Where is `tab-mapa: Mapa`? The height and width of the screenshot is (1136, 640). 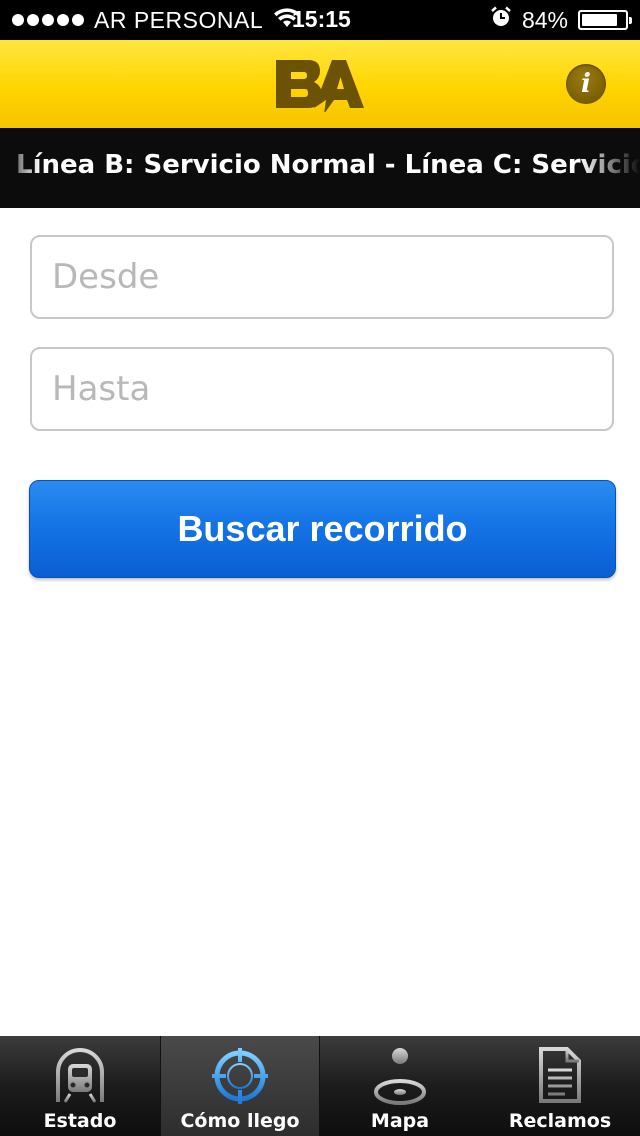 tab-mapa: Mapa is located at coordinates (400, 1086).